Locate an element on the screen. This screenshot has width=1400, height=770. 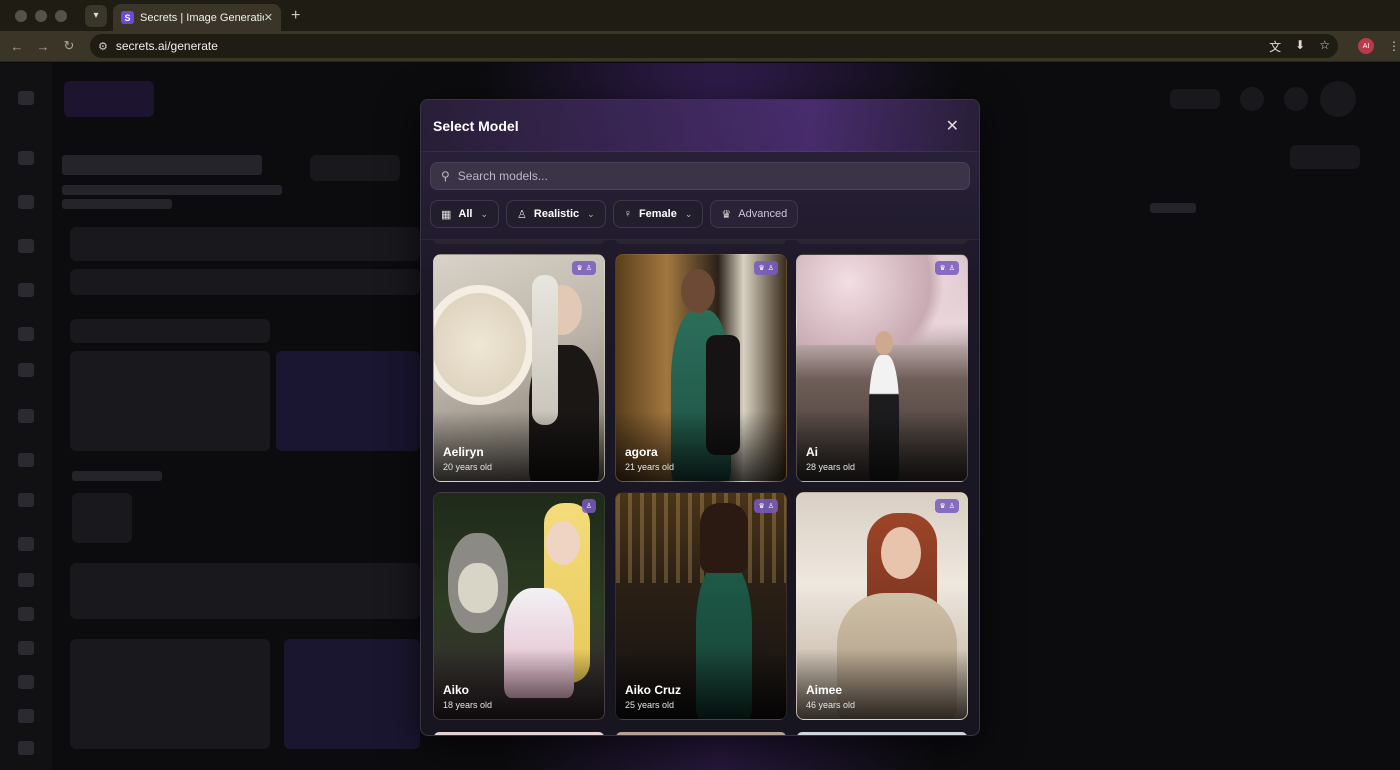
browser-menu-icon: ⋮ is located at coordinates (1394, 46).